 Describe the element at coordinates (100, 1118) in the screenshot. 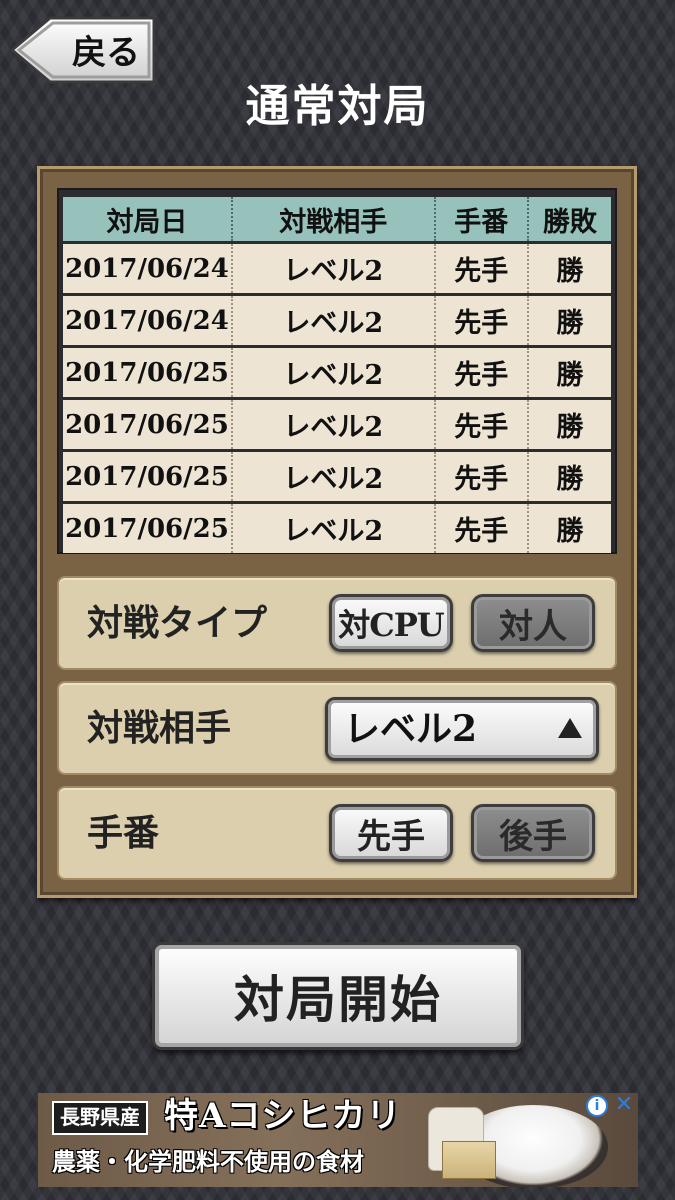

I see `ad-tag: 長野県産` at that location.